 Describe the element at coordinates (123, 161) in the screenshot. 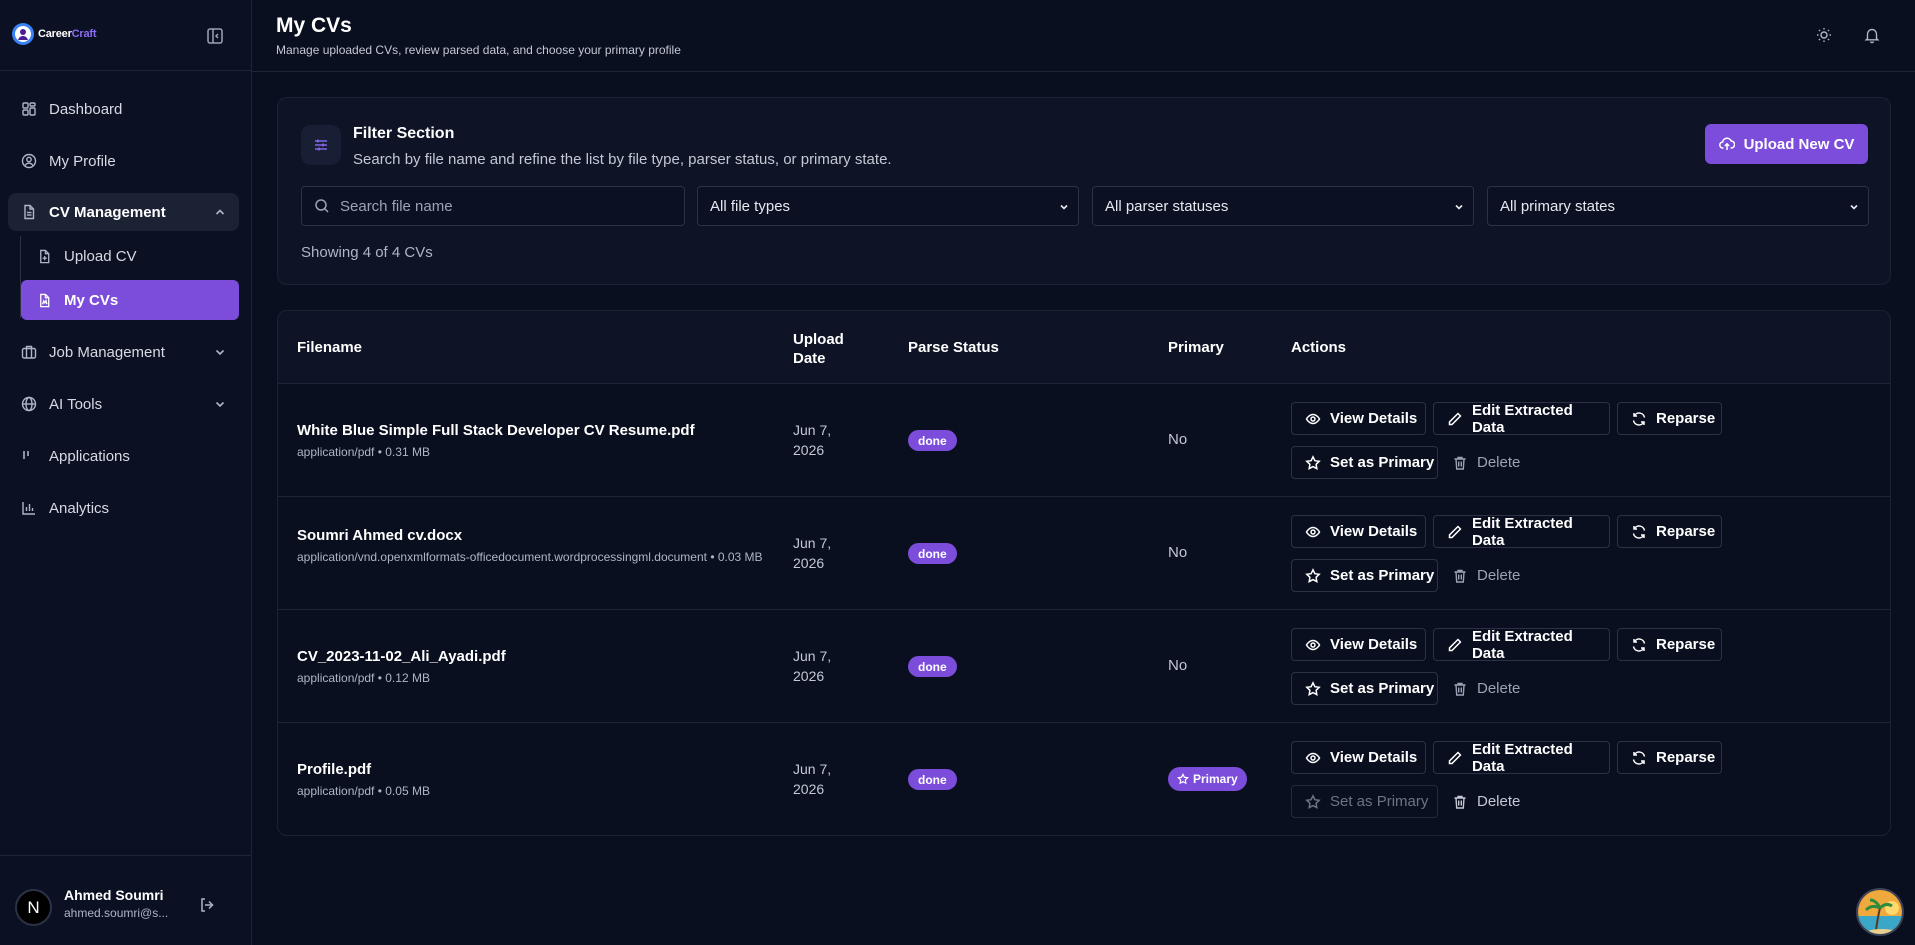

I see `sidebar-item-my-profile: My Profile` at that location.